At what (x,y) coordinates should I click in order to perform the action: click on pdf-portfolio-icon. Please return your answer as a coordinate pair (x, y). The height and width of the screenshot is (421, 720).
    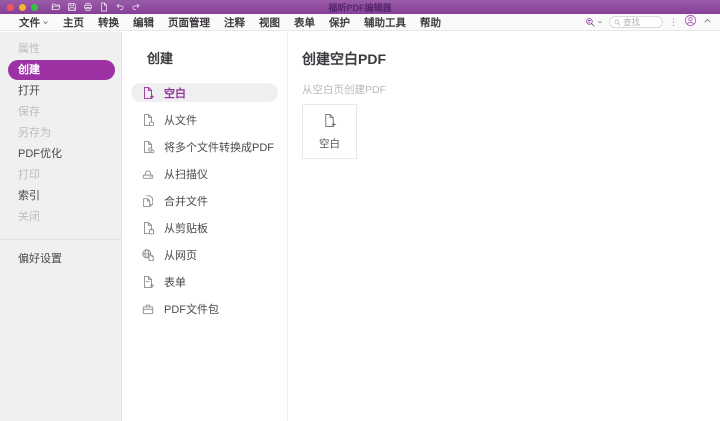
    Looking at the image, I should click on (148, 309).